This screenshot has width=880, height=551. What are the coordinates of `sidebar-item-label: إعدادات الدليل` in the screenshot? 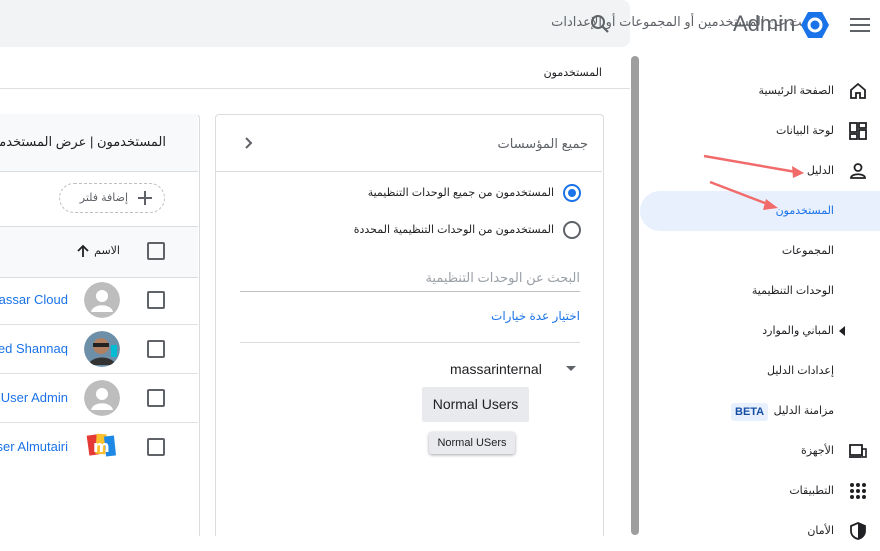 It's located at (800, 371).